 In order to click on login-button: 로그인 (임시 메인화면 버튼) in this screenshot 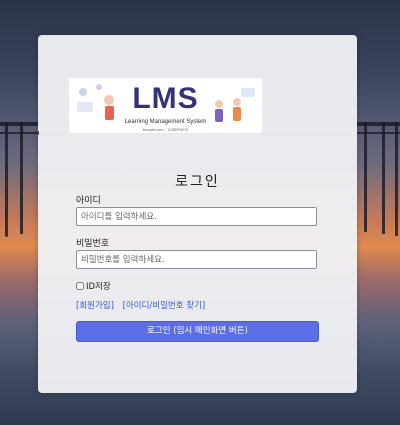, I will do `click(197, 331)`.